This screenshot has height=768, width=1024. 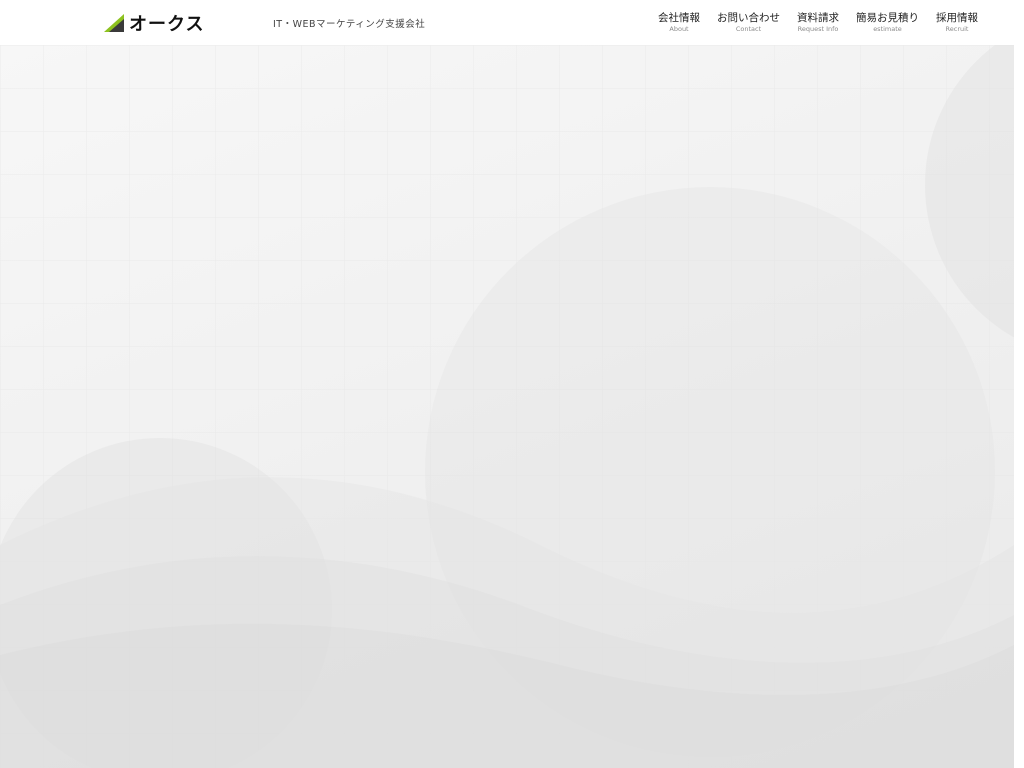 I want to click on nav-item-about: 会社情報 About, so click(x=679, y=22).